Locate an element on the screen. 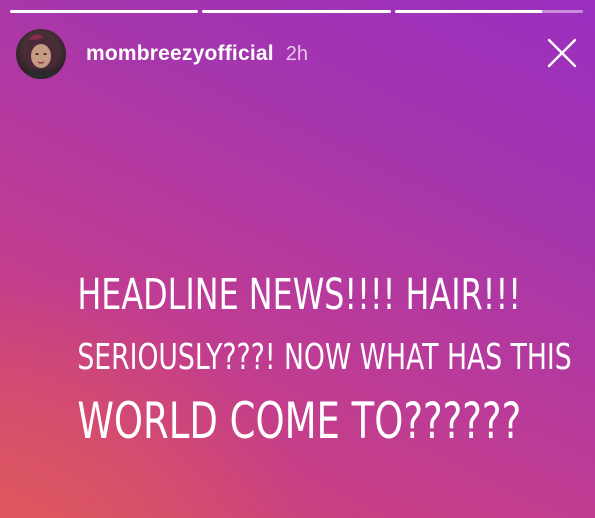 This screenshot has width=595, height=518. avatar-image is located at coordinates (41, 54).